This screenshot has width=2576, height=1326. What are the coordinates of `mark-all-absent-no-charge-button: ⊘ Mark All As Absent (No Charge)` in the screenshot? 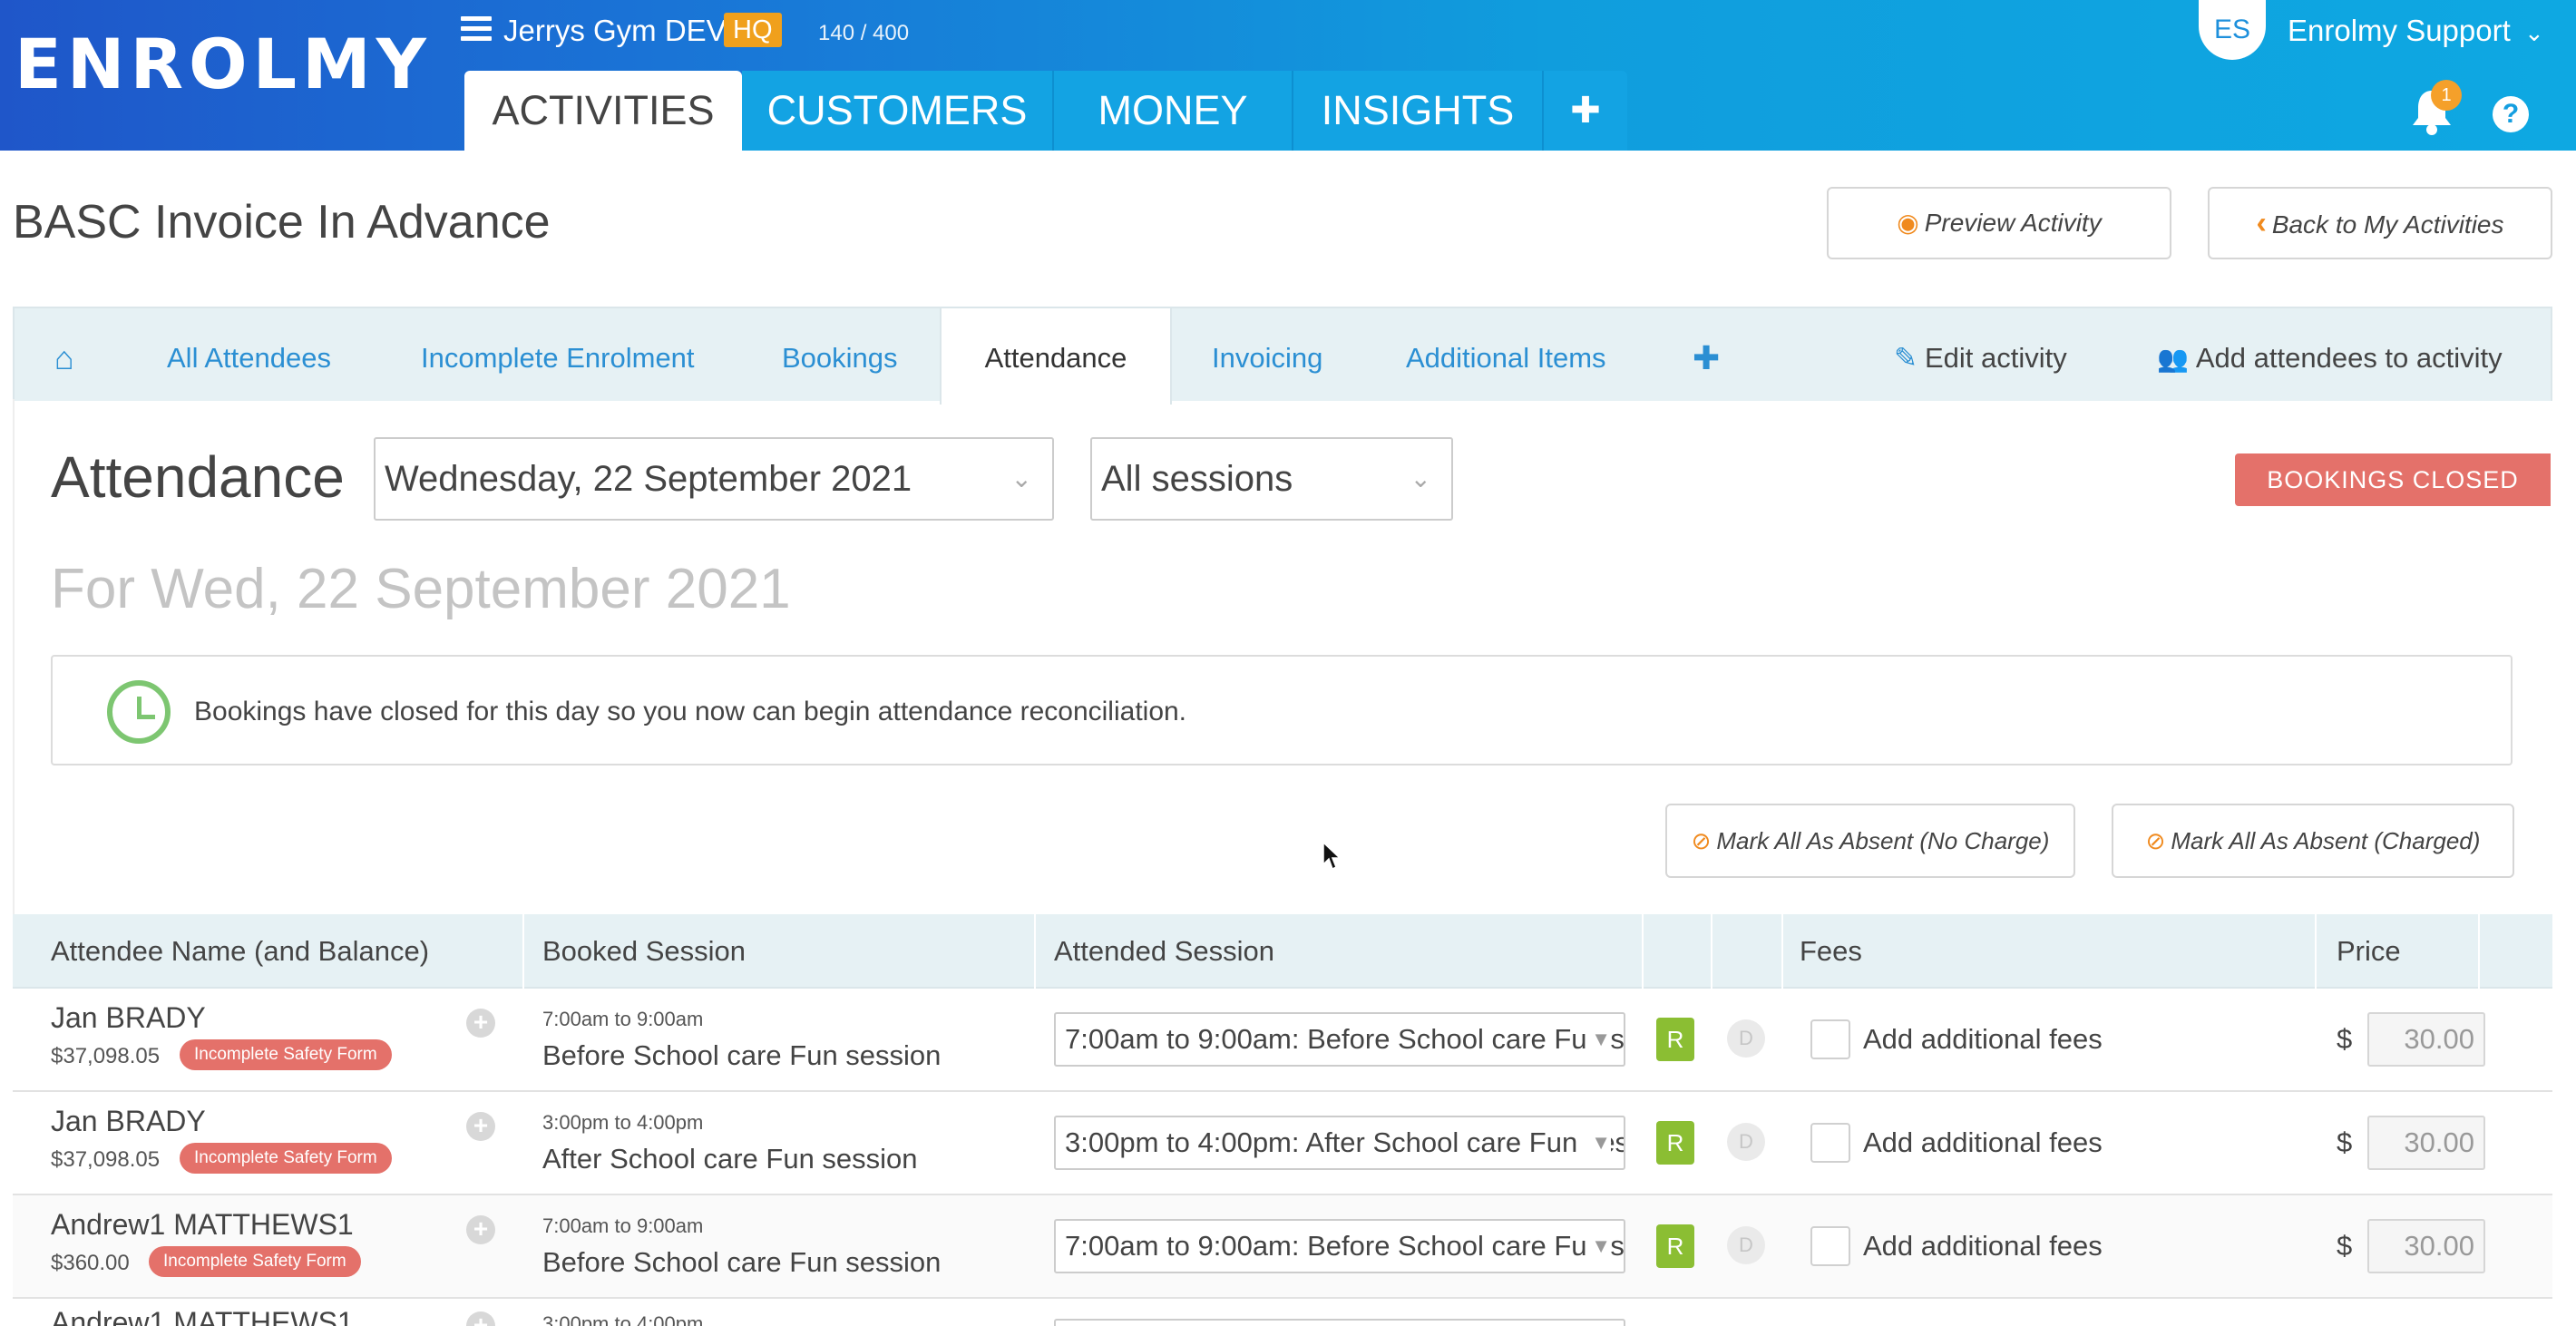 It's located at (1870, 841).